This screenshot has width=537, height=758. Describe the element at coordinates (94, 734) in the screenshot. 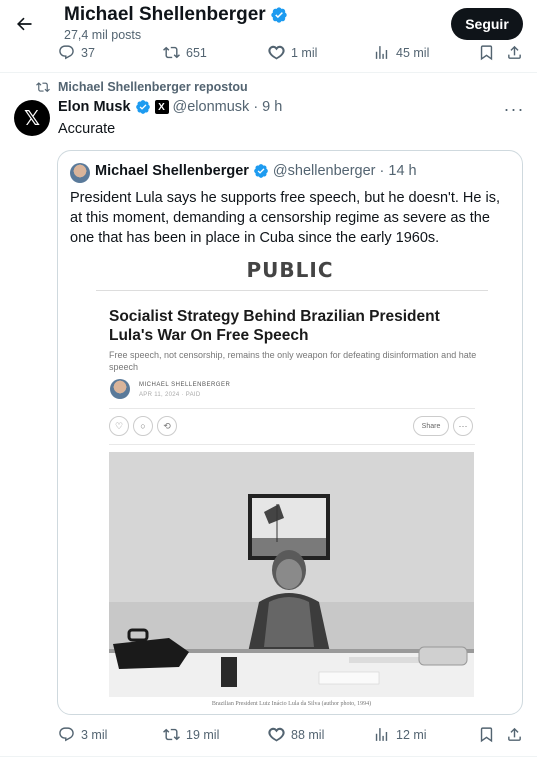

I see `reply-count: 3 mil` at that location.